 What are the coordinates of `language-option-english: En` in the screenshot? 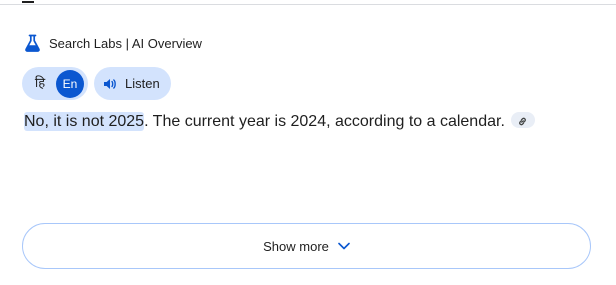 It's located at (70, 84).